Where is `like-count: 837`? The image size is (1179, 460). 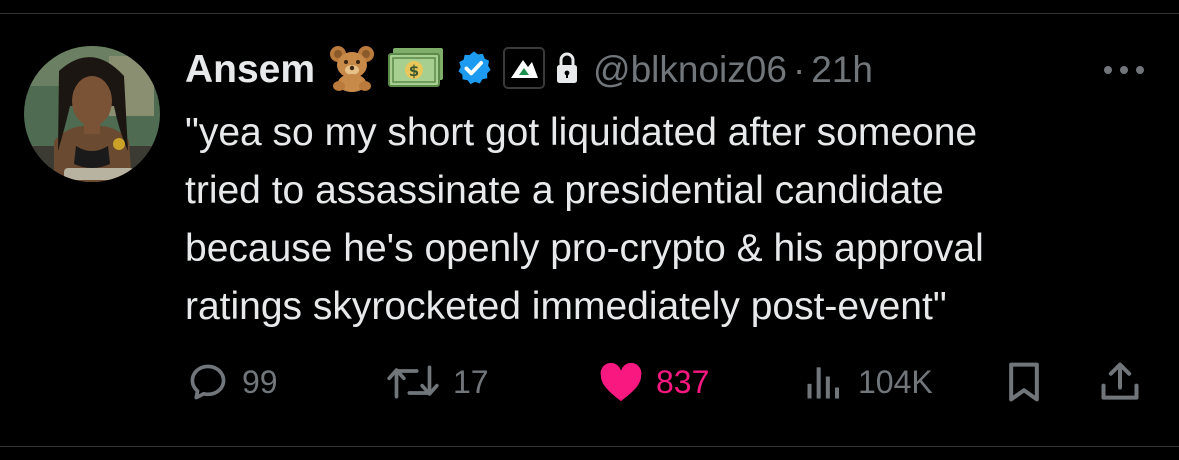 like-count: 837 is located at coordinates (683, 381).